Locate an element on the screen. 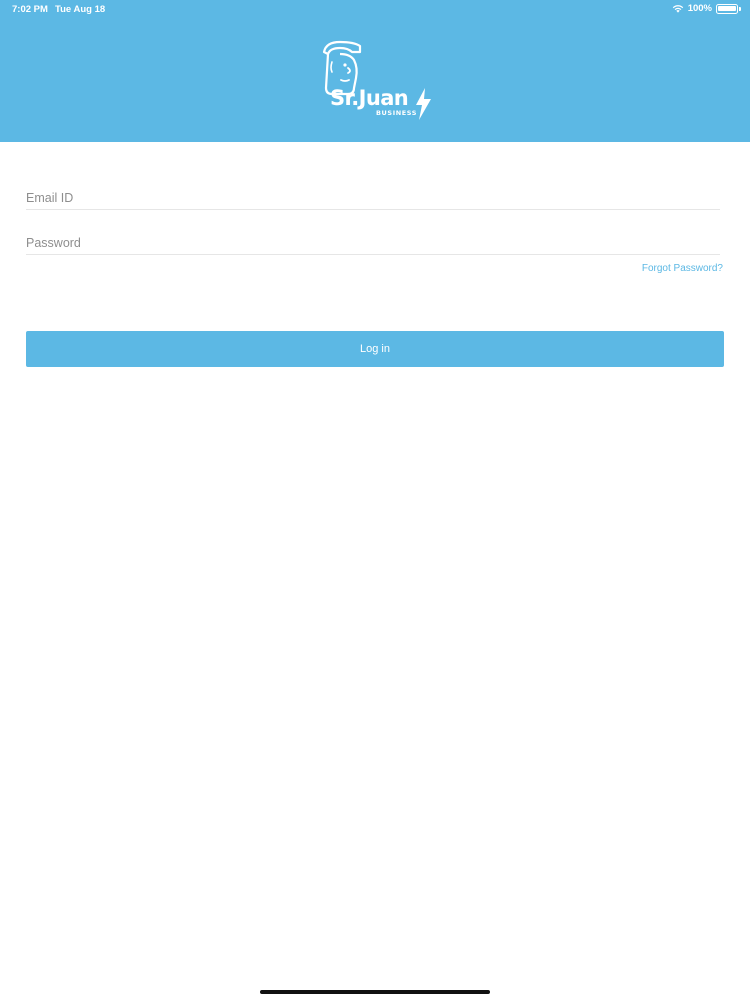 The width and height of the screenshot is (750, 1000). brand-subtitle: BUSINESS is located at coordinates (397, 113).